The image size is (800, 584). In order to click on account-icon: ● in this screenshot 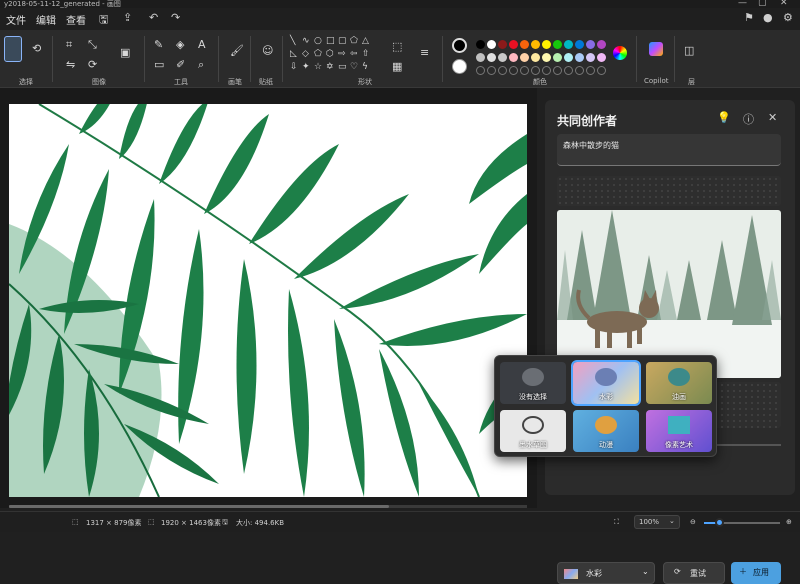, I will do `click(768, 17)`.